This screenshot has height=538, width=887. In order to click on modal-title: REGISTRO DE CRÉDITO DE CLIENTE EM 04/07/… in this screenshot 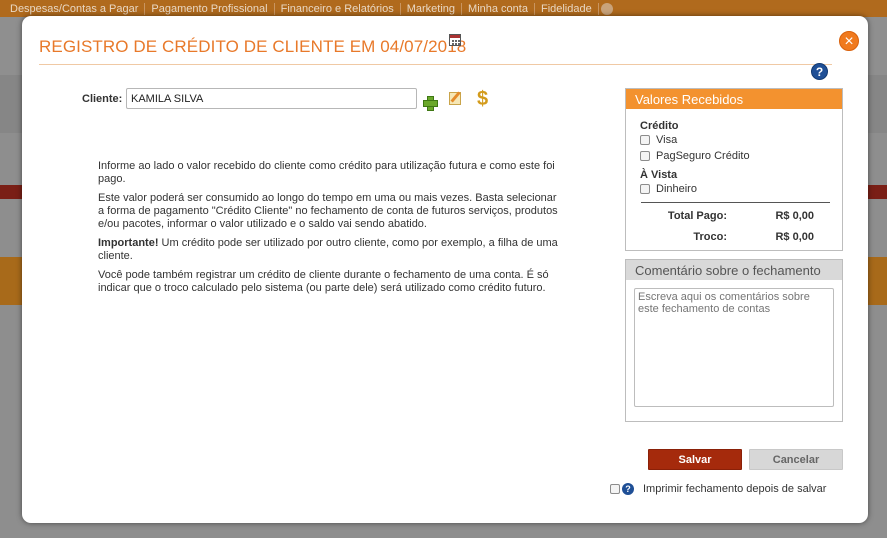, I will do `click(253, 46)`.